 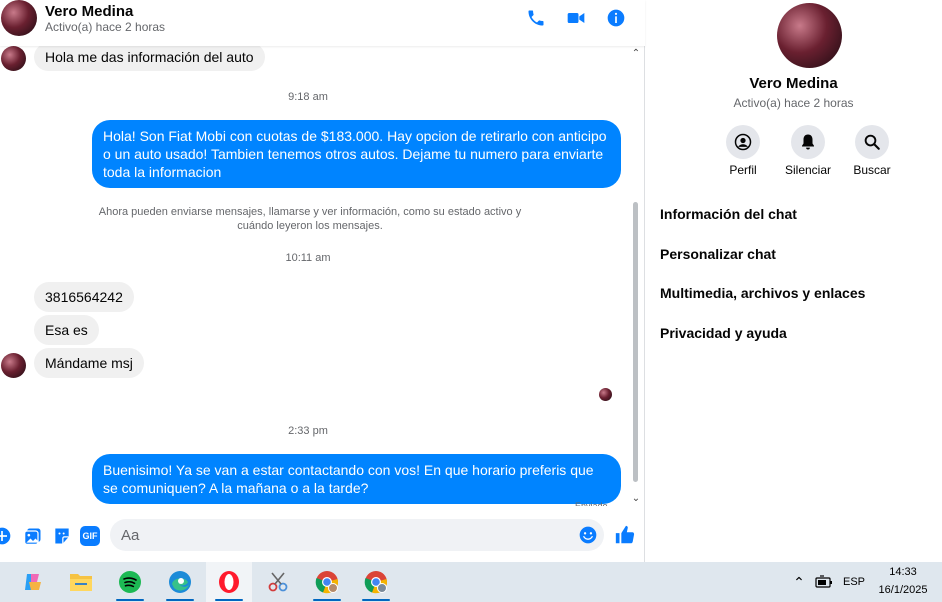 I want to click on message-input: Aa, so click(x=357, y=535).